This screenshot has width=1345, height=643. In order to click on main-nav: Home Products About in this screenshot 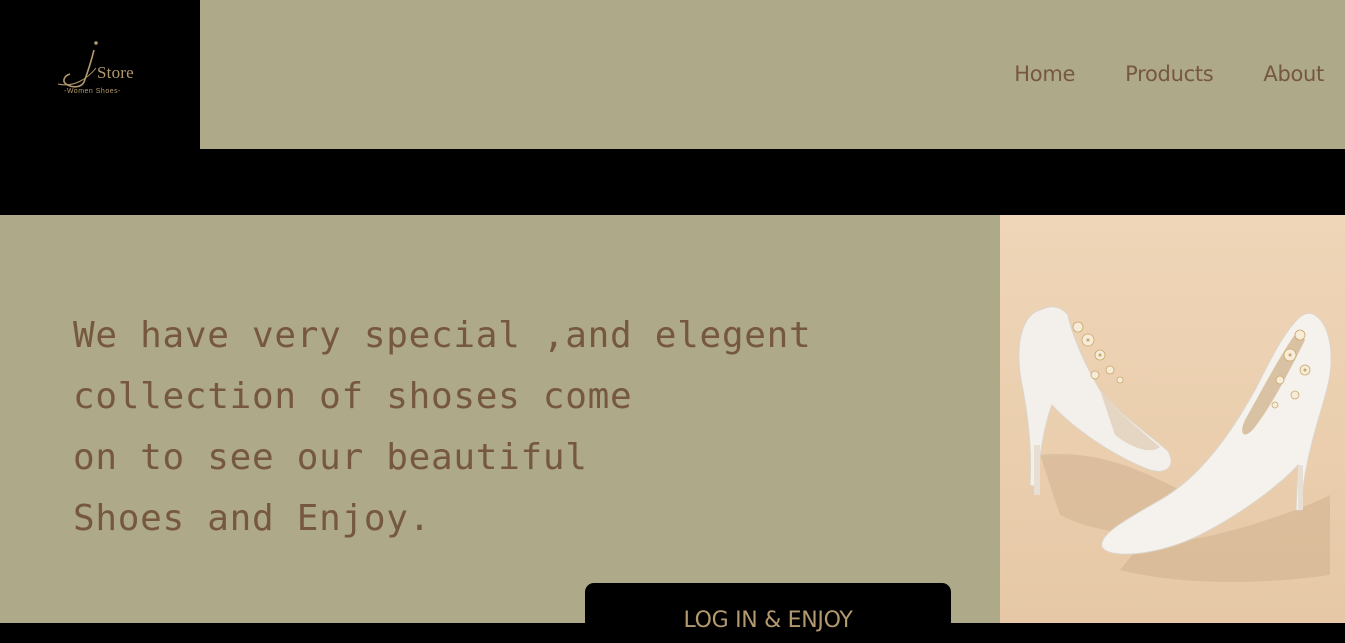, I will do `click(1169, 74)`.